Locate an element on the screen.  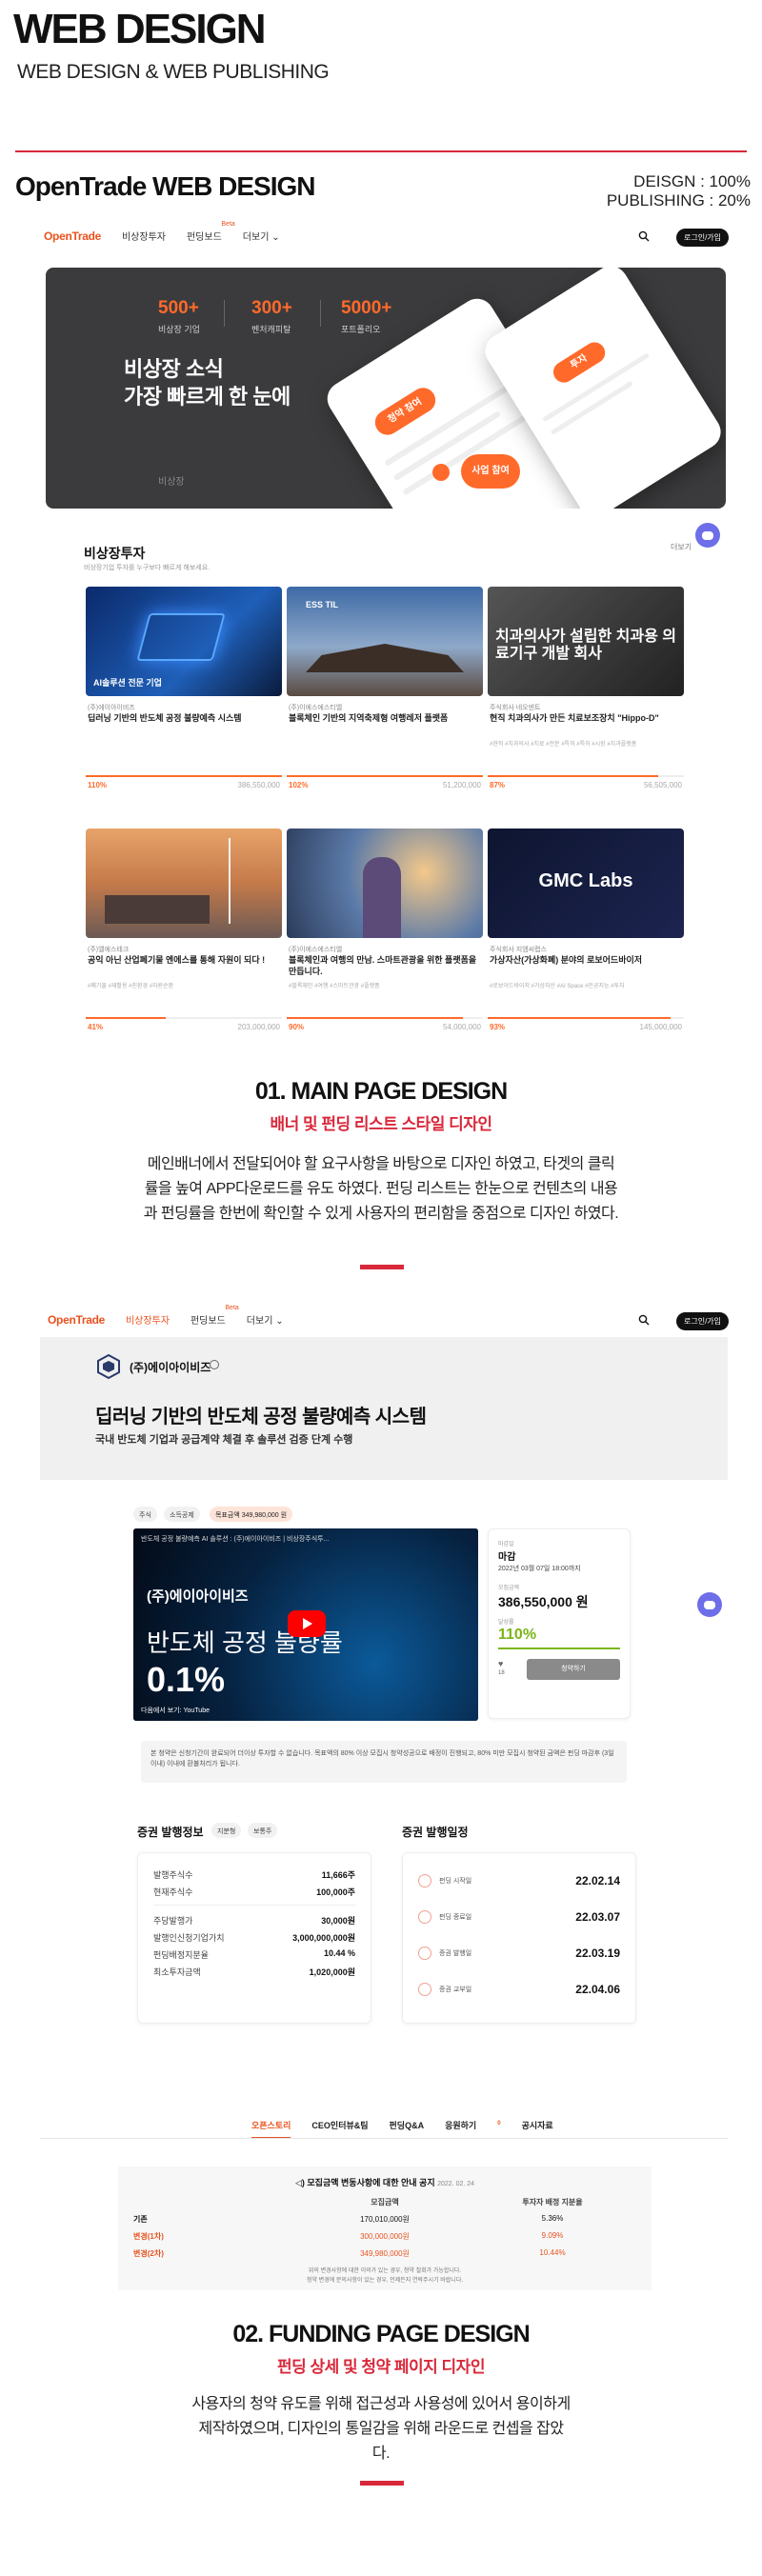
card-percent: 90% is located at coordinates (297, 1027).